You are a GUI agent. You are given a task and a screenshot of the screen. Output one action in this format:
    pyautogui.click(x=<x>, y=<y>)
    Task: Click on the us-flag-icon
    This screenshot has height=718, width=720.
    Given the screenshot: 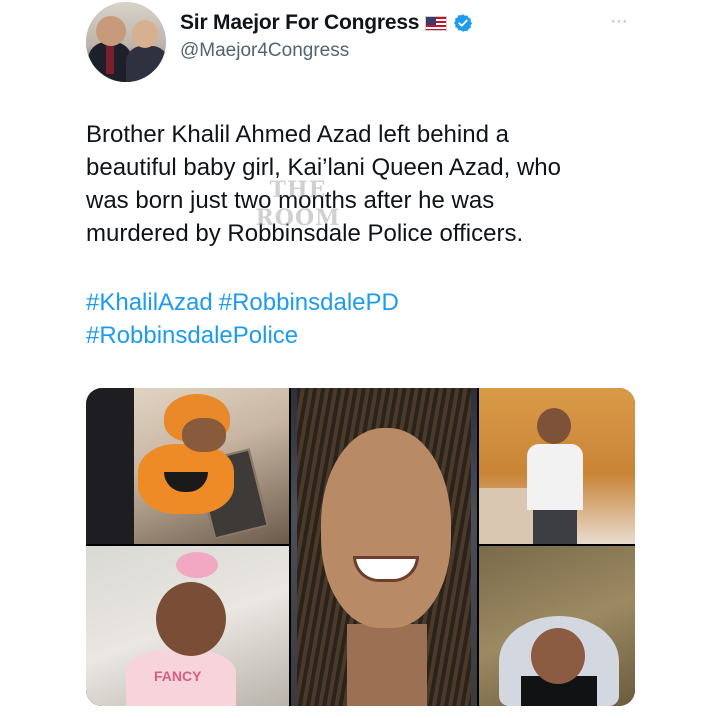 What is the action you would take?
    pyautogui.click(x=436, y=23)
    